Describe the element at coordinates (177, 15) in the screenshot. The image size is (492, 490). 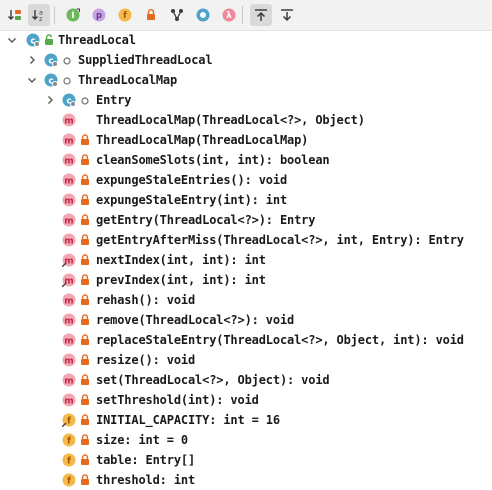
I see `show-inheritance-tree-button` at that location.